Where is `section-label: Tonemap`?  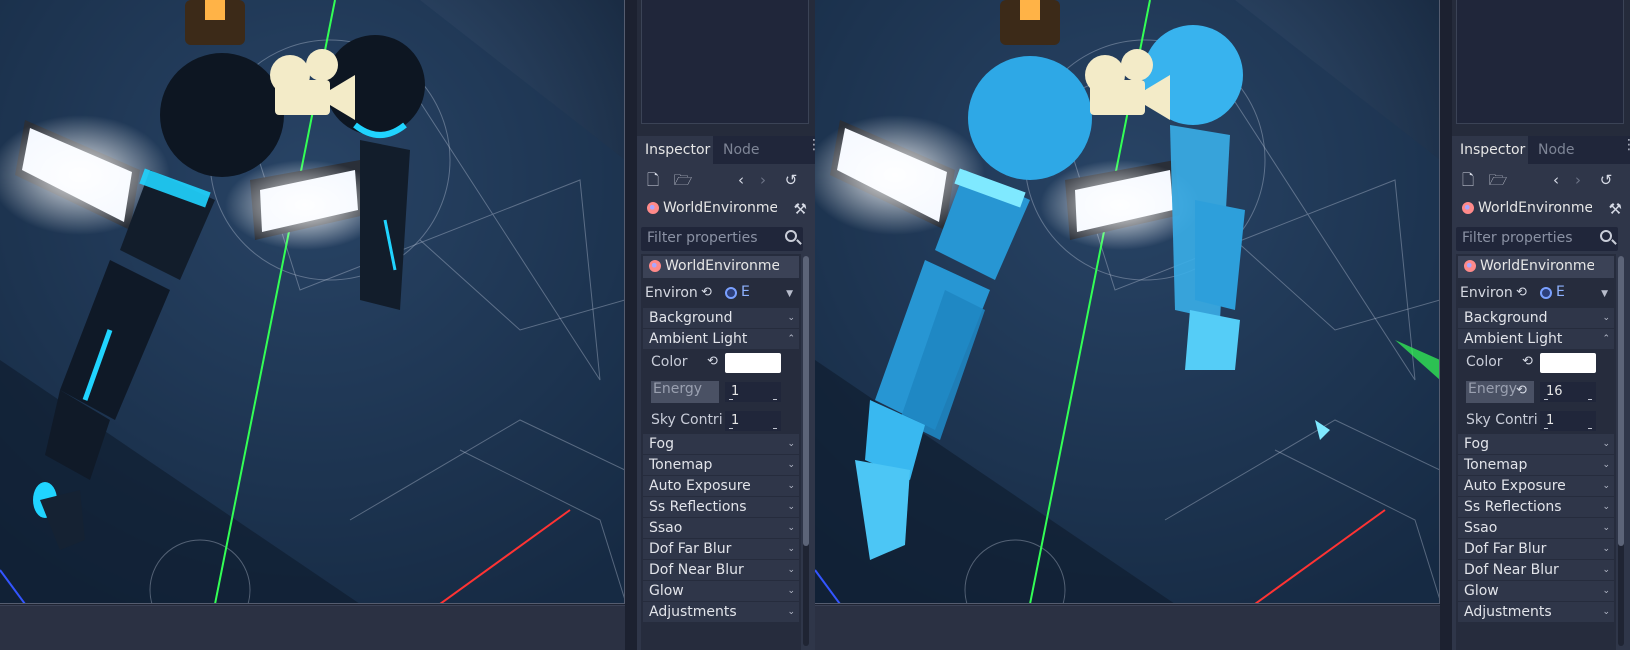 section-label: Tonemap is located at coordinates (681, 465).